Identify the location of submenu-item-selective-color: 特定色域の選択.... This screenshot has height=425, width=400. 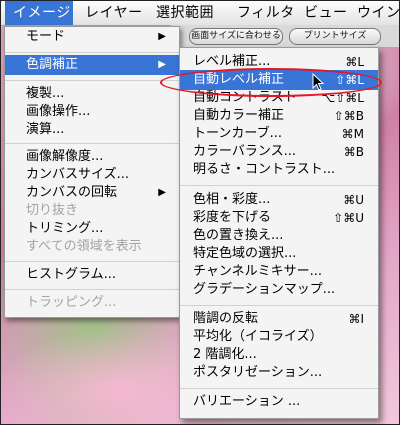
(279, 254).